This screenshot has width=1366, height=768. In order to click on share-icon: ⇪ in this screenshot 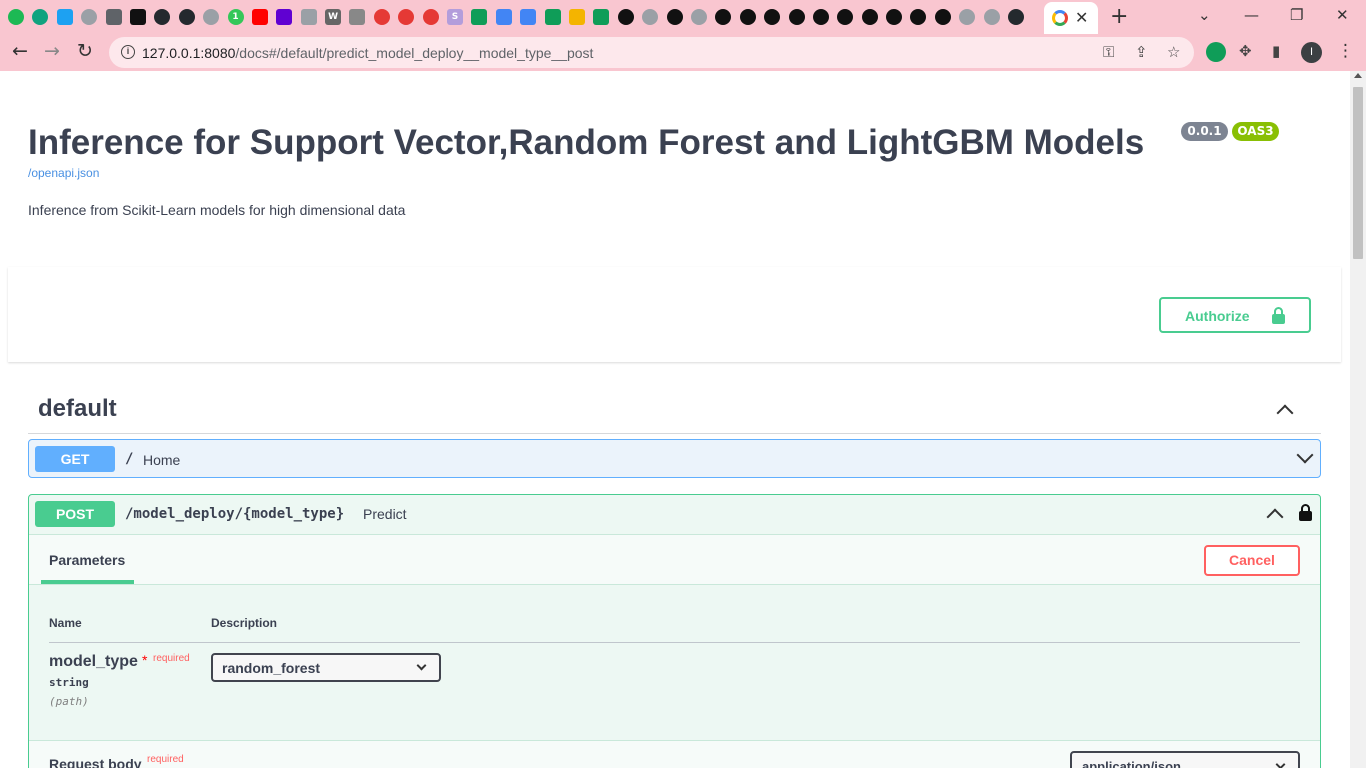, I will do `click(1141, 52)`.